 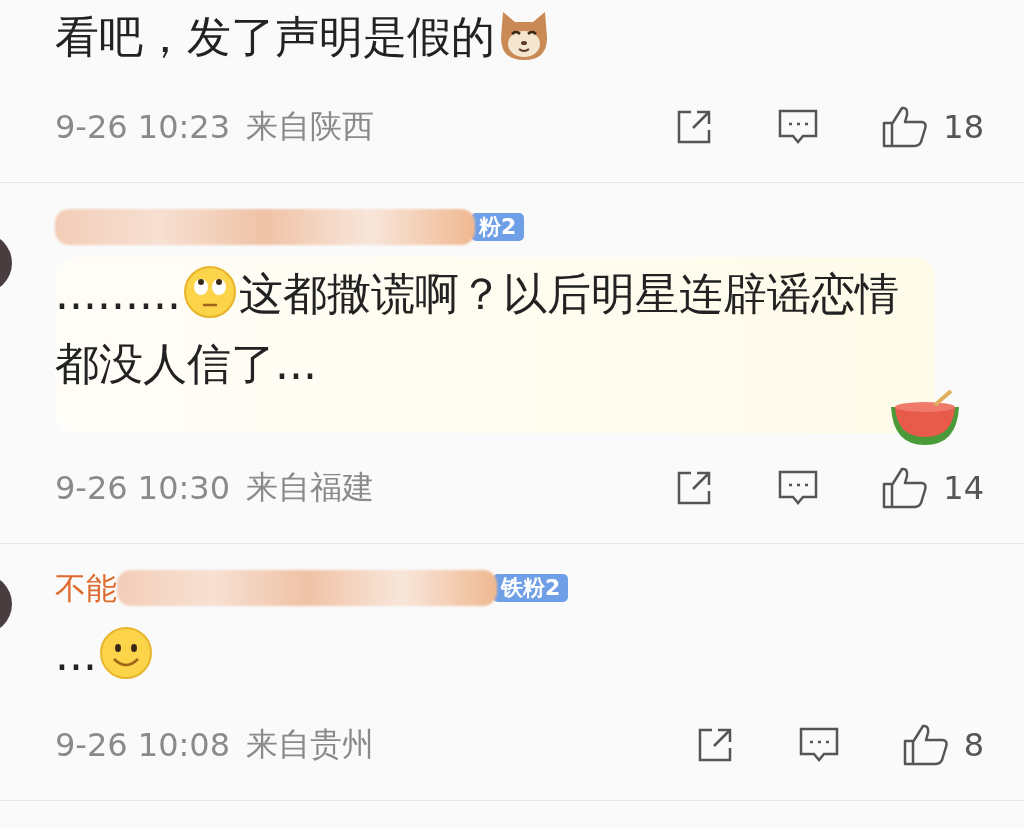 What do you see at coordinates (142, 127) in the screenshot?
I see `comment-time: 9-26 10:23` at bounding box center [142, 127].